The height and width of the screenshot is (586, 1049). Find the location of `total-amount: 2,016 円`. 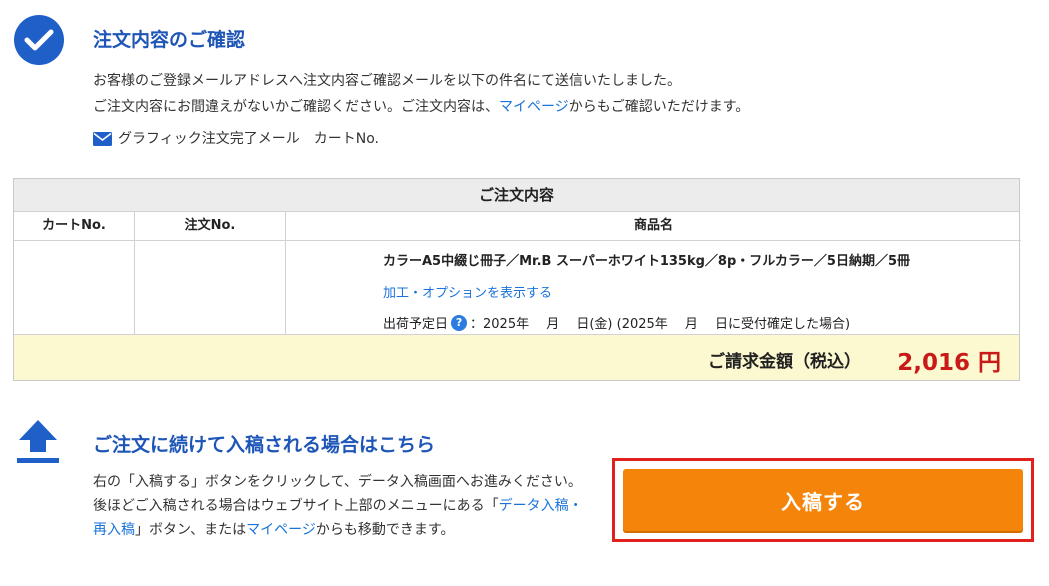

total-amount: 2,016 円 is located at coordinates (949, 363).